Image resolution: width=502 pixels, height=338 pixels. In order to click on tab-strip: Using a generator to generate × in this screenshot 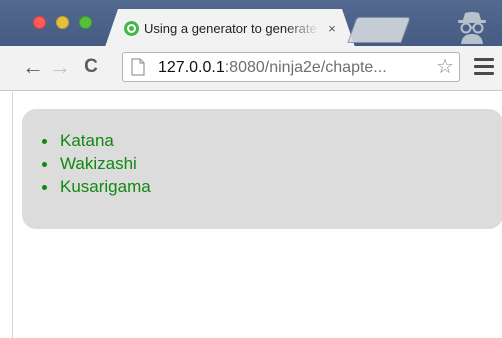, I will do `click(251, 23)`.